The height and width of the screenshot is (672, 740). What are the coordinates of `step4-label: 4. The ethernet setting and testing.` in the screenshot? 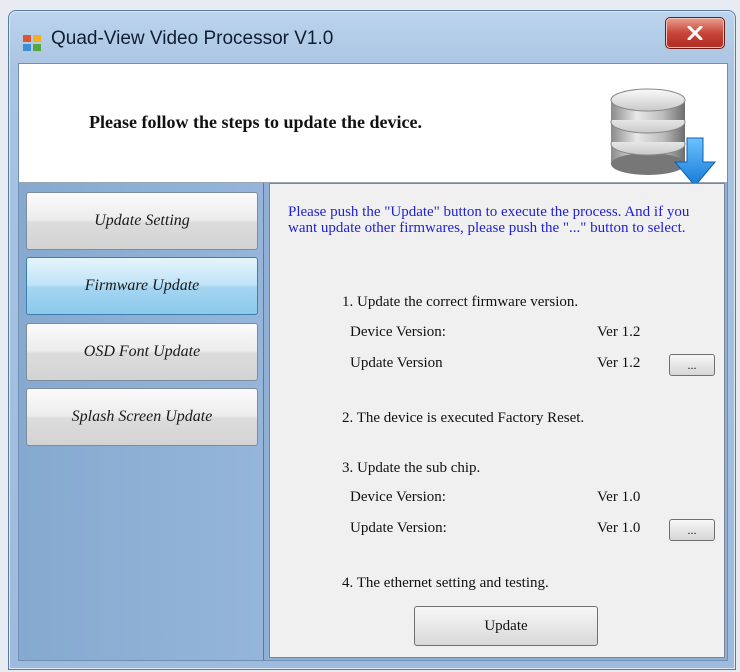 It's located at (445, 583).